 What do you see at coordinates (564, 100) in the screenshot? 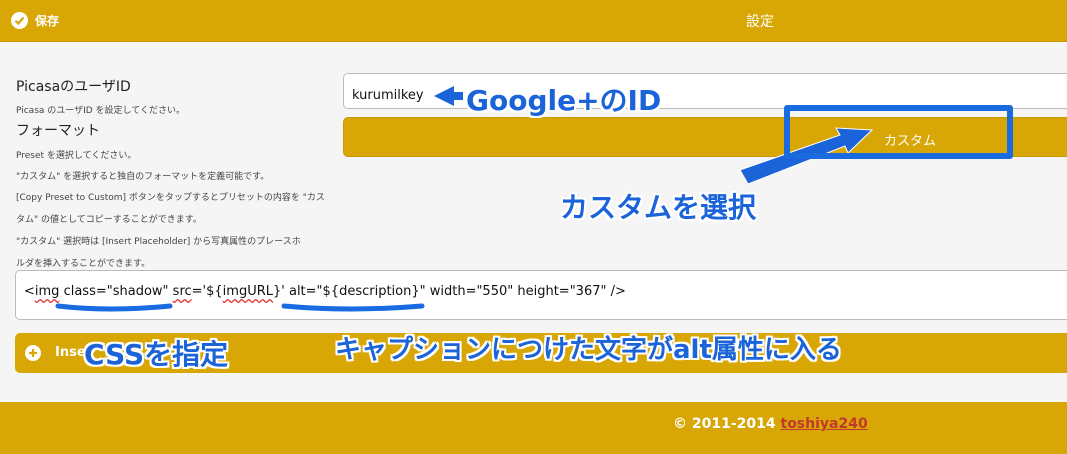
I see `annotation-google-id: Google+のID` at bounding box center [564, 100].